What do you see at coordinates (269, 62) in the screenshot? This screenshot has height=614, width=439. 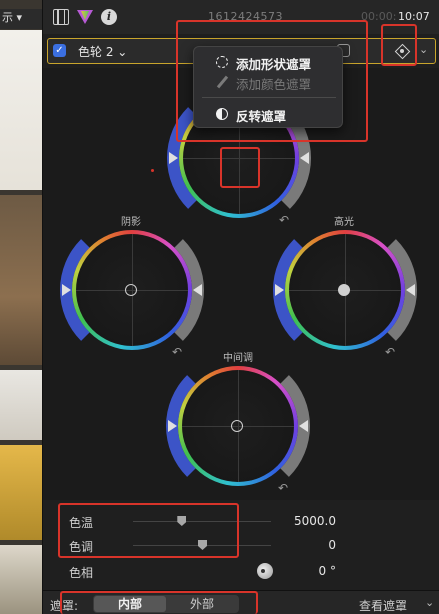 I see `add-shape-mask-menu-item: 添加形状遮罩` at bounding box center [269, 62].